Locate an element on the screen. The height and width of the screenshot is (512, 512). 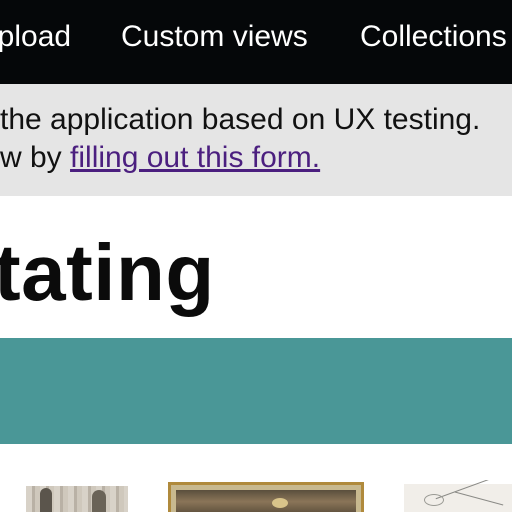
chandelier-shape is located at coordinates (280, 503).